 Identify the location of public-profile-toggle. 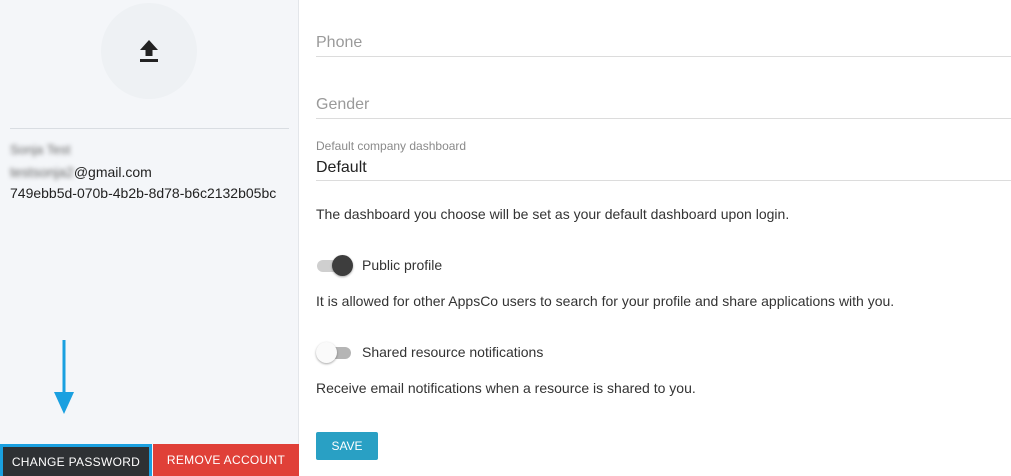
(334, 265).